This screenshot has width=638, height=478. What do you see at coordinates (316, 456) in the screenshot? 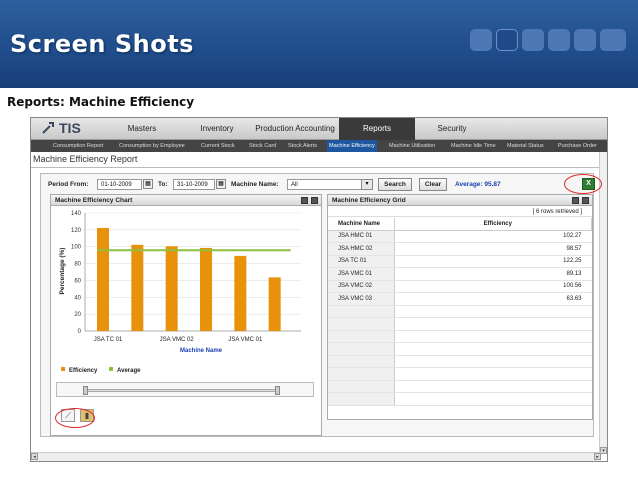
I see `horizontal-scrollbar: ◂ ▸` at bounding box center [316, 456].